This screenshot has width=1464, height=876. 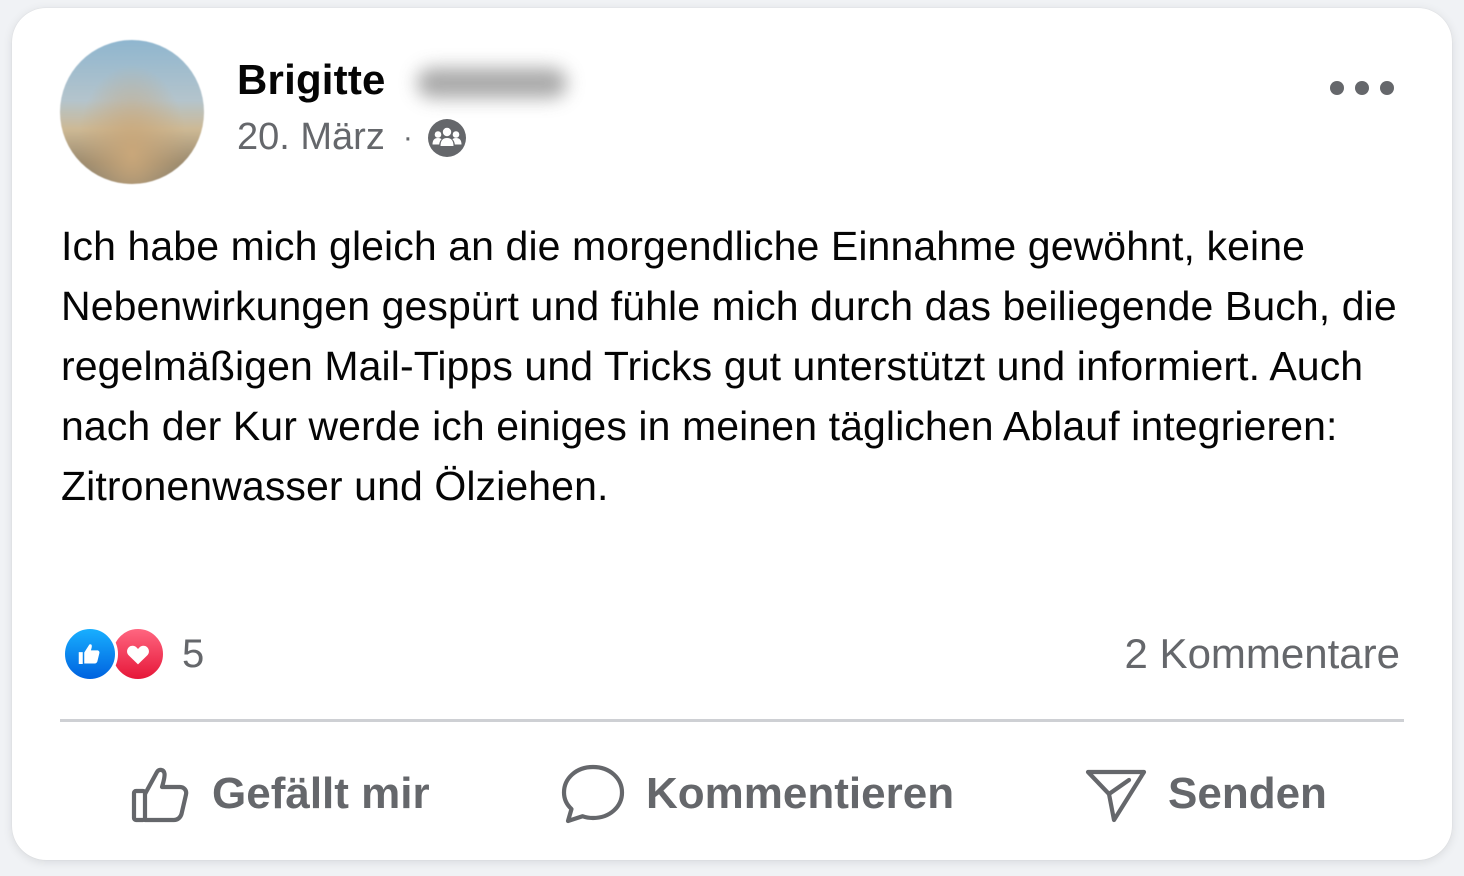 What do you see at coordinates (1362, 88) in the screenshot?
I see `more-options-icon` at bounding box center [1362, 88].